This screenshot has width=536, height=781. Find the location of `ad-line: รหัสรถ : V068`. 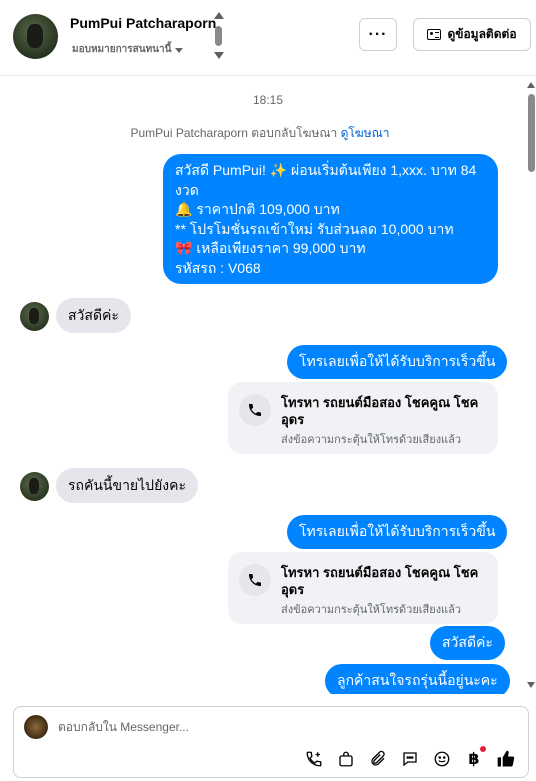

ad-line: รหัสรถ : V068 is located at coordinates (218, 267).